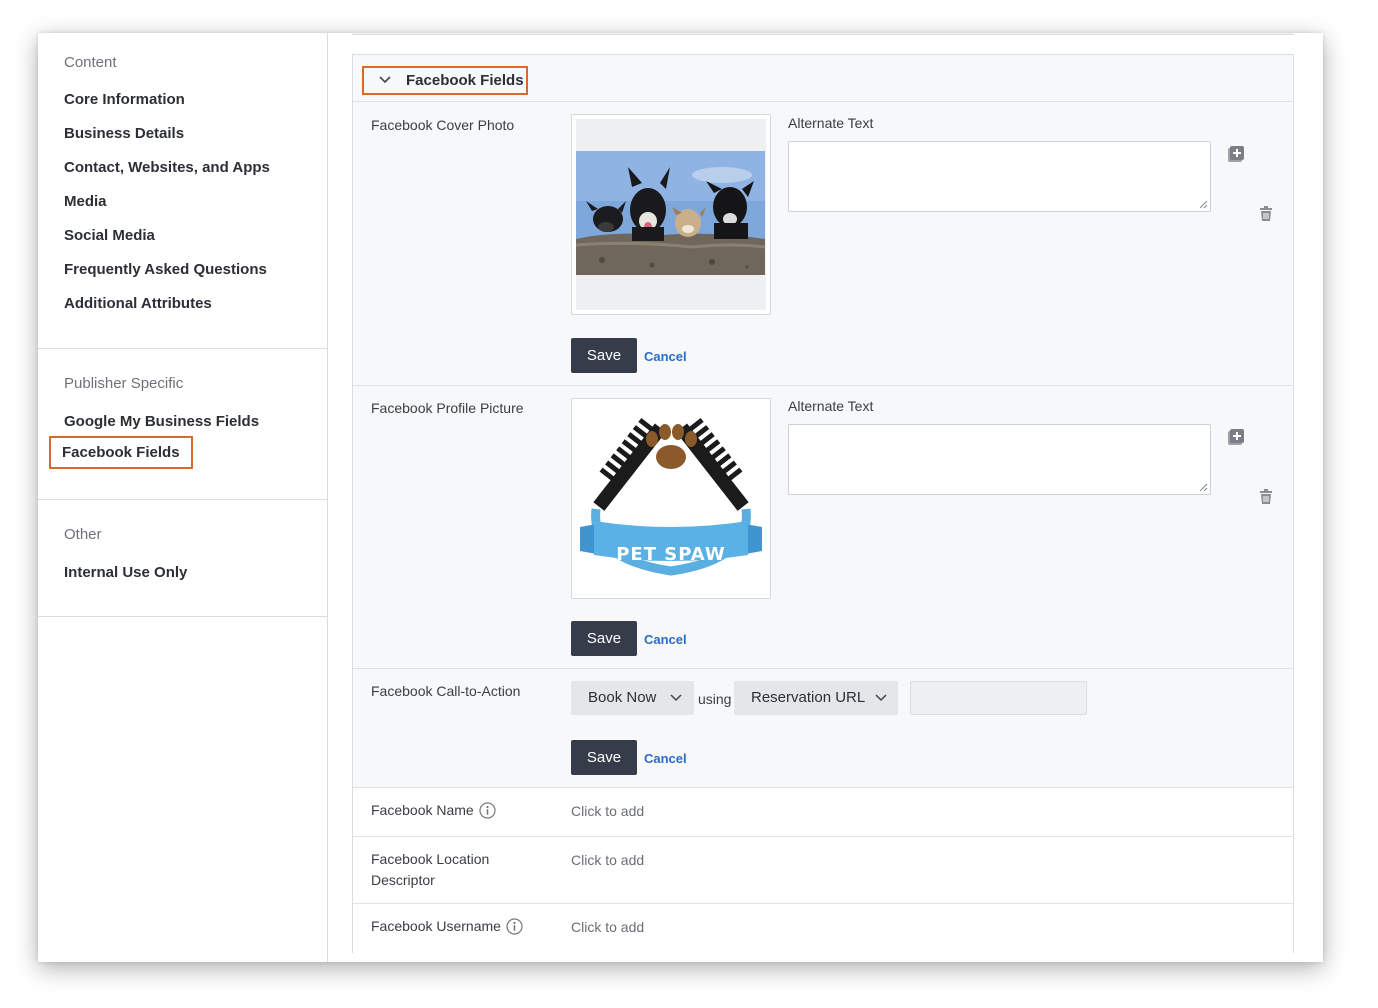 This screenshot has width=1378, height=1008. Describe the element at coordinates (998, 698) in the screenshot. I see `url-input` at that location.